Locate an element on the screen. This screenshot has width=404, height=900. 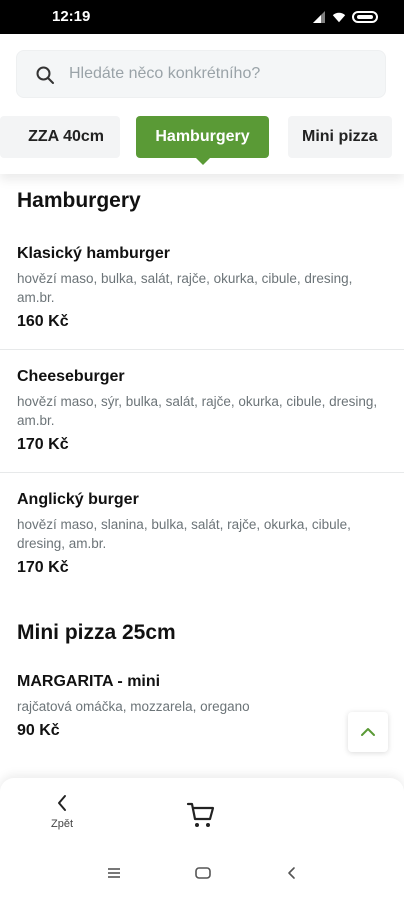
item-name: MARGARITA - mini is located at coordinates (89, 681).